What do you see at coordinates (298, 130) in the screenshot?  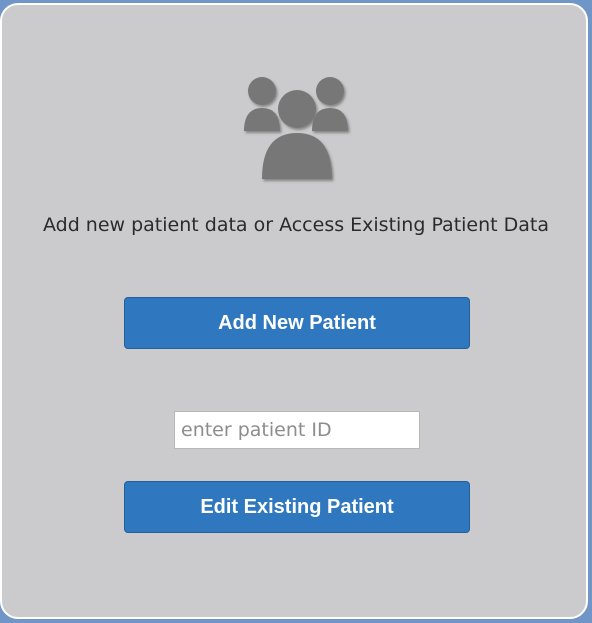 I see `users-group-icon` at bounding box center [298, 130].